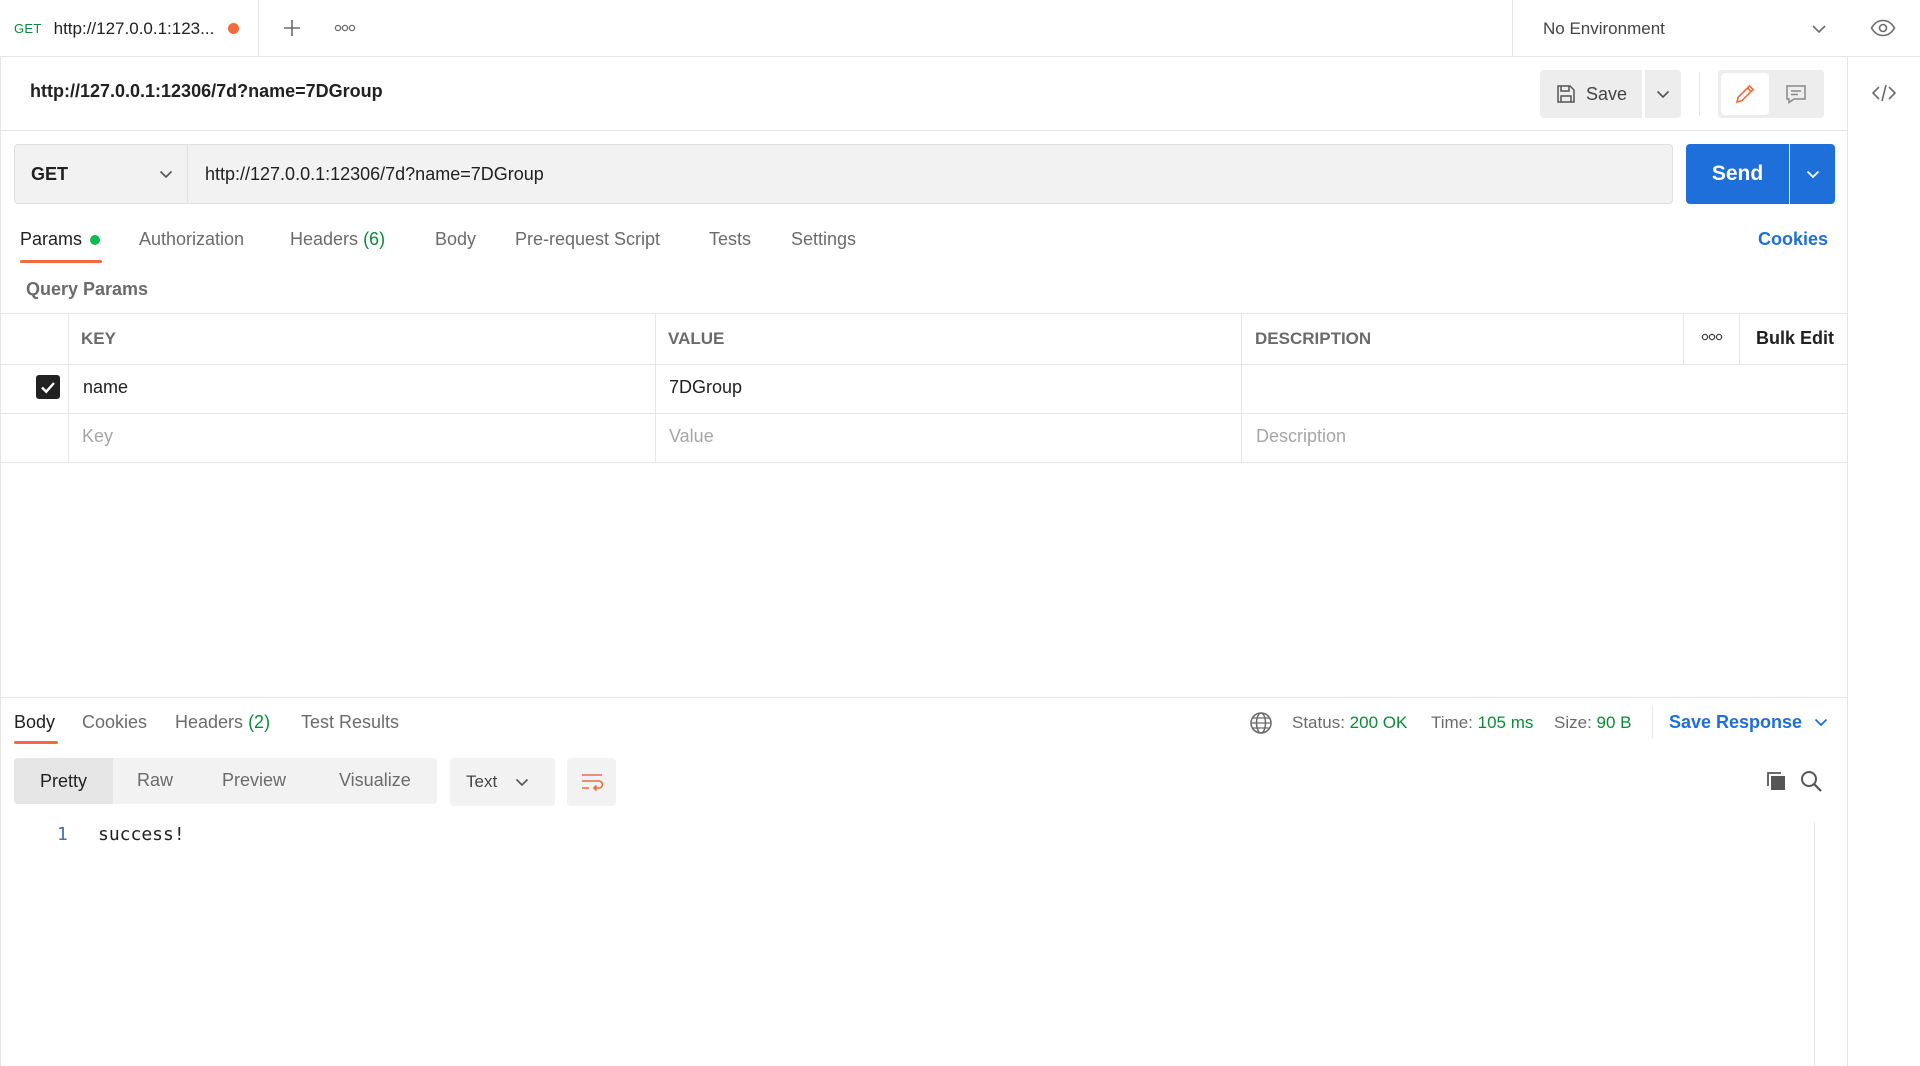 This screenshot has width=1920, height=1066. I want to click on tab-params: Params, so click(60, 239).